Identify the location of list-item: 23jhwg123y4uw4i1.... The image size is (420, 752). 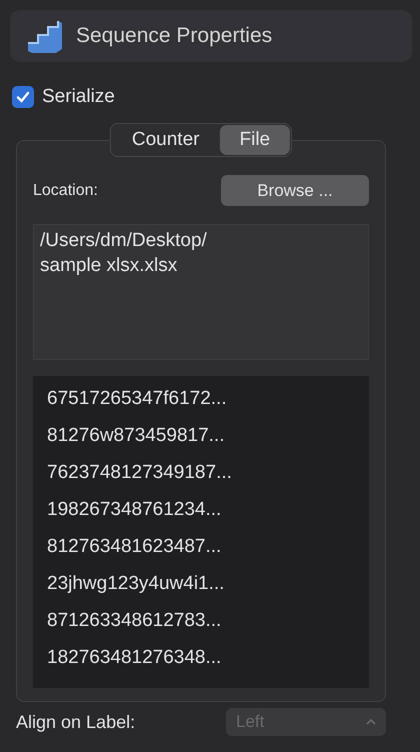
(208, 583).